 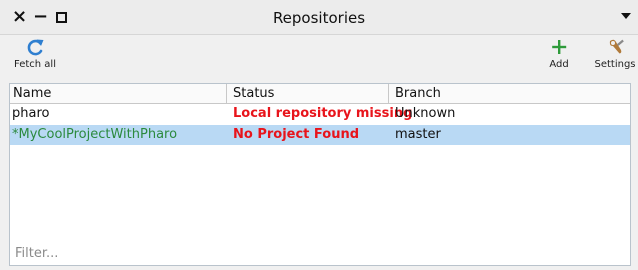 What do you see at coordinates (418, 134) in the screenshot?
I see `repository-branch: master` at bounding box center [418, 134].